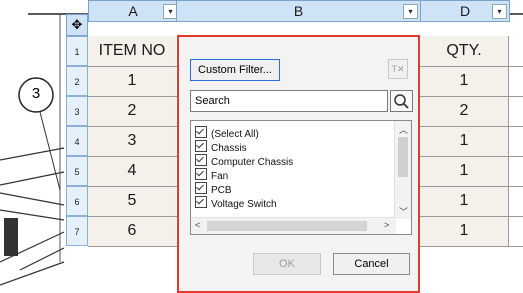  I want to click on ok-button: OK, so click(287, 264).